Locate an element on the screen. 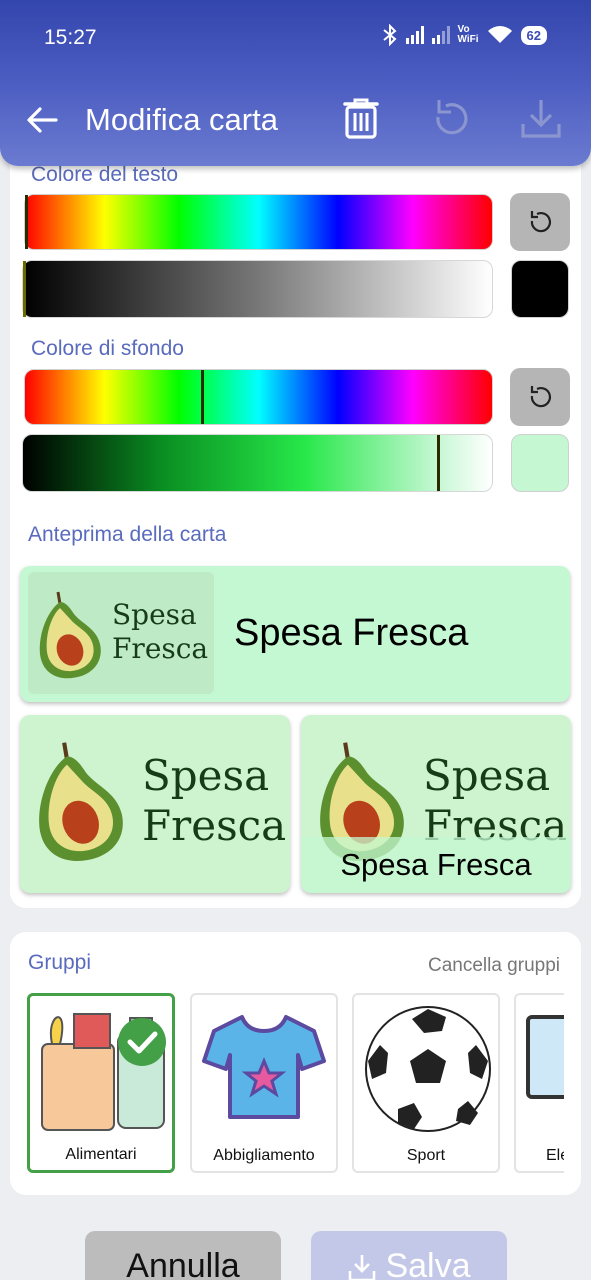 The image size is (591, 1280). text-hue-thumb is located at coordinates (26, 222).